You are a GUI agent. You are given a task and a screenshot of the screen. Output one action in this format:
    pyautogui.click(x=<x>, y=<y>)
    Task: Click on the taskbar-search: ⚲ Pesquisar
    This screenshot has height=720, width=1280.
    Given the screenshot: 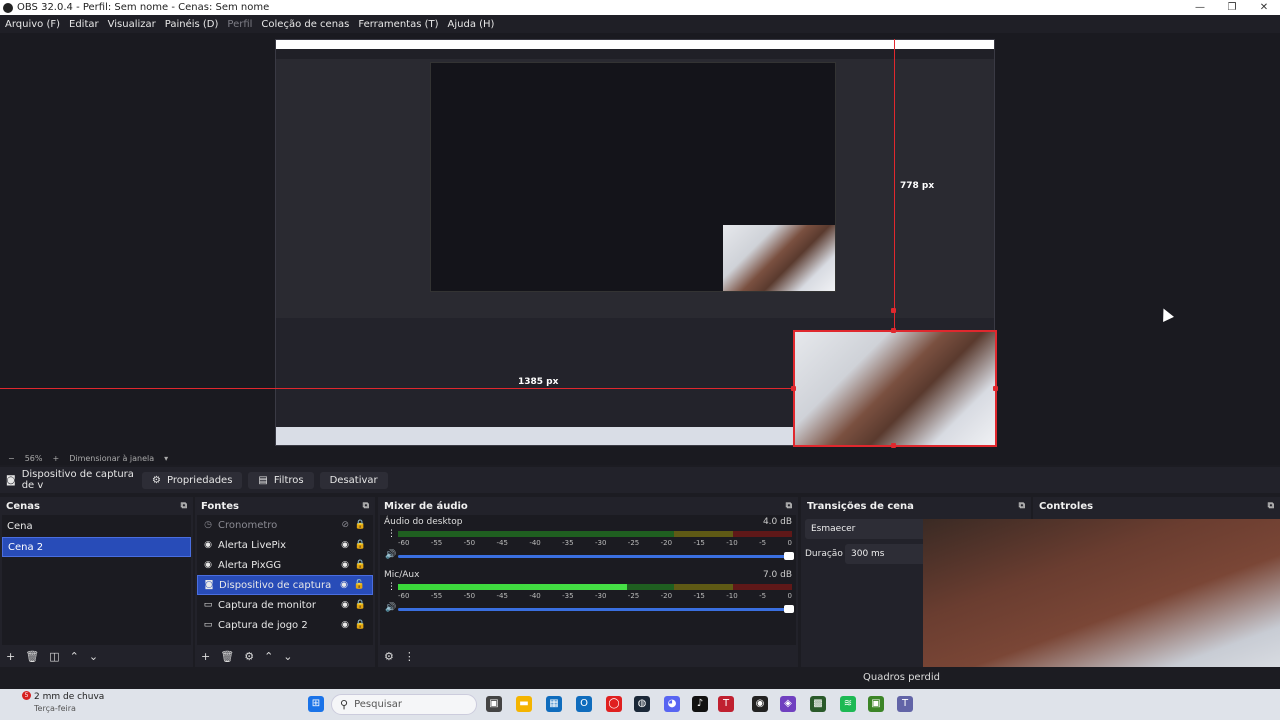 What is the action you would take?
    pyautogui.click(x=404, y=704)
    